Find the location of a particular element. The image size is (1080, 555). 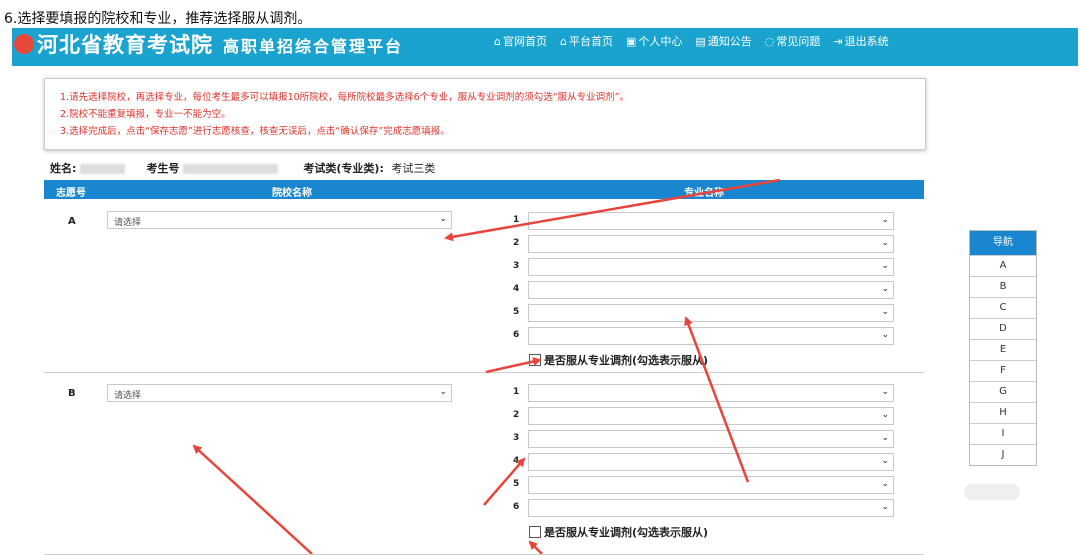

side-nav-item-e: E is located at coordinates (1003, 349).